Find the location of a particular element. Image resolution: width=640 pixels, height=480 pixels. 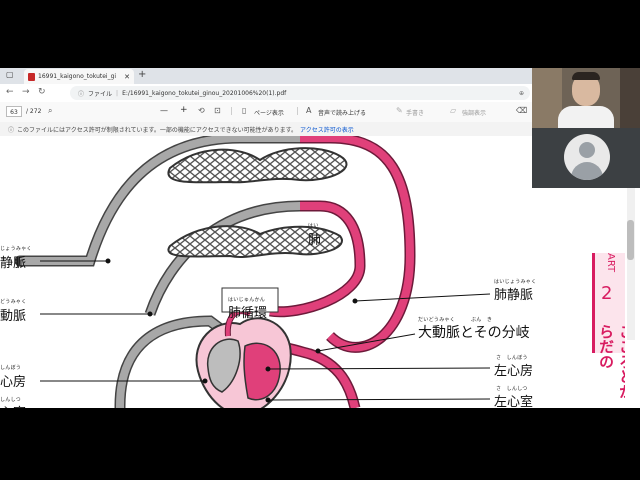

page-view-button: ページ表示 is located at coordinates (269, 112).